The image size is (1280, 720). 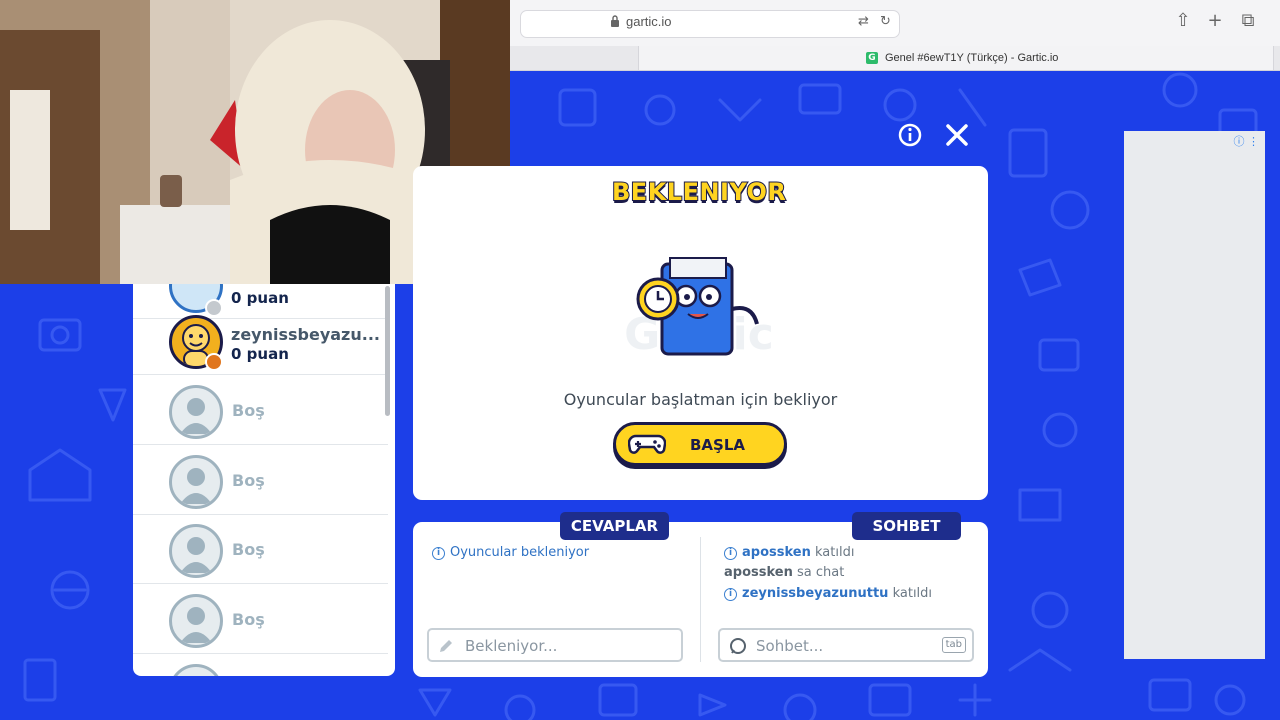 I want to click on empty-slot, so click(x=260, y=665).